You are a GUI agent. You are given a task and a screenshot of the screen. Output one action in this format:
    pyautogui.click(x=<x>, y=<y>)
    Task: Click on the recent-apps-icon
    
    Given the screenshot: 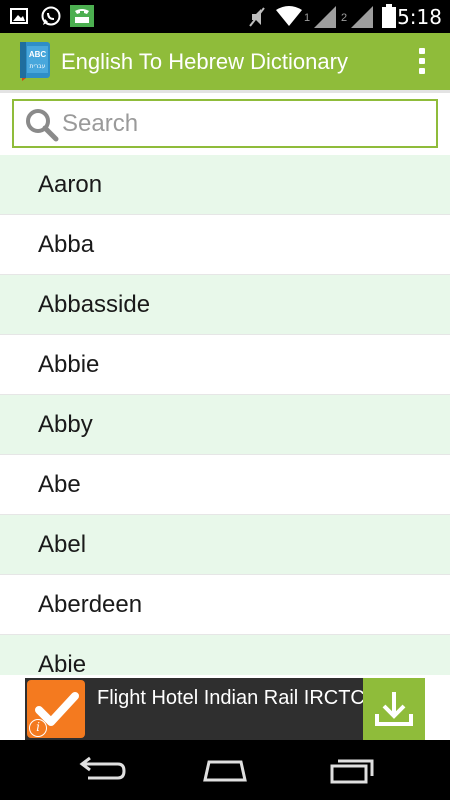 What is the action you would take?
    pyautogui.click(x=352, y=771)
    